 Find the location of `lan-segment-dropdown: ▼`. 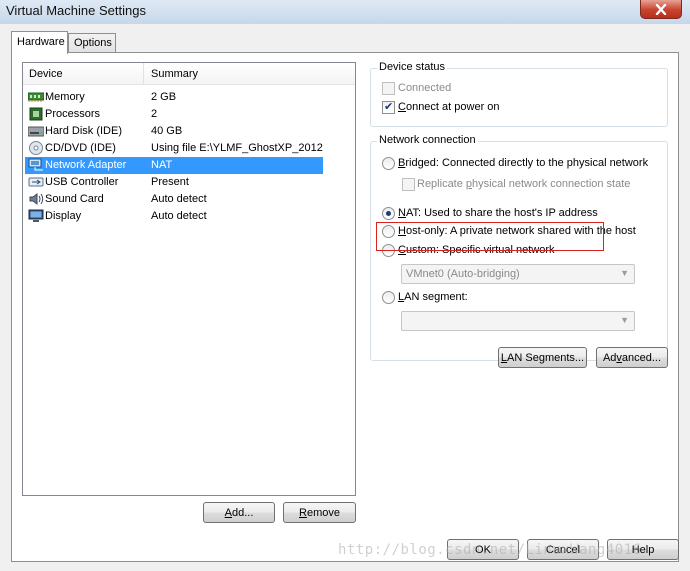

lan-segment-dropdown: ▼ is located at coordinates (518, 321).